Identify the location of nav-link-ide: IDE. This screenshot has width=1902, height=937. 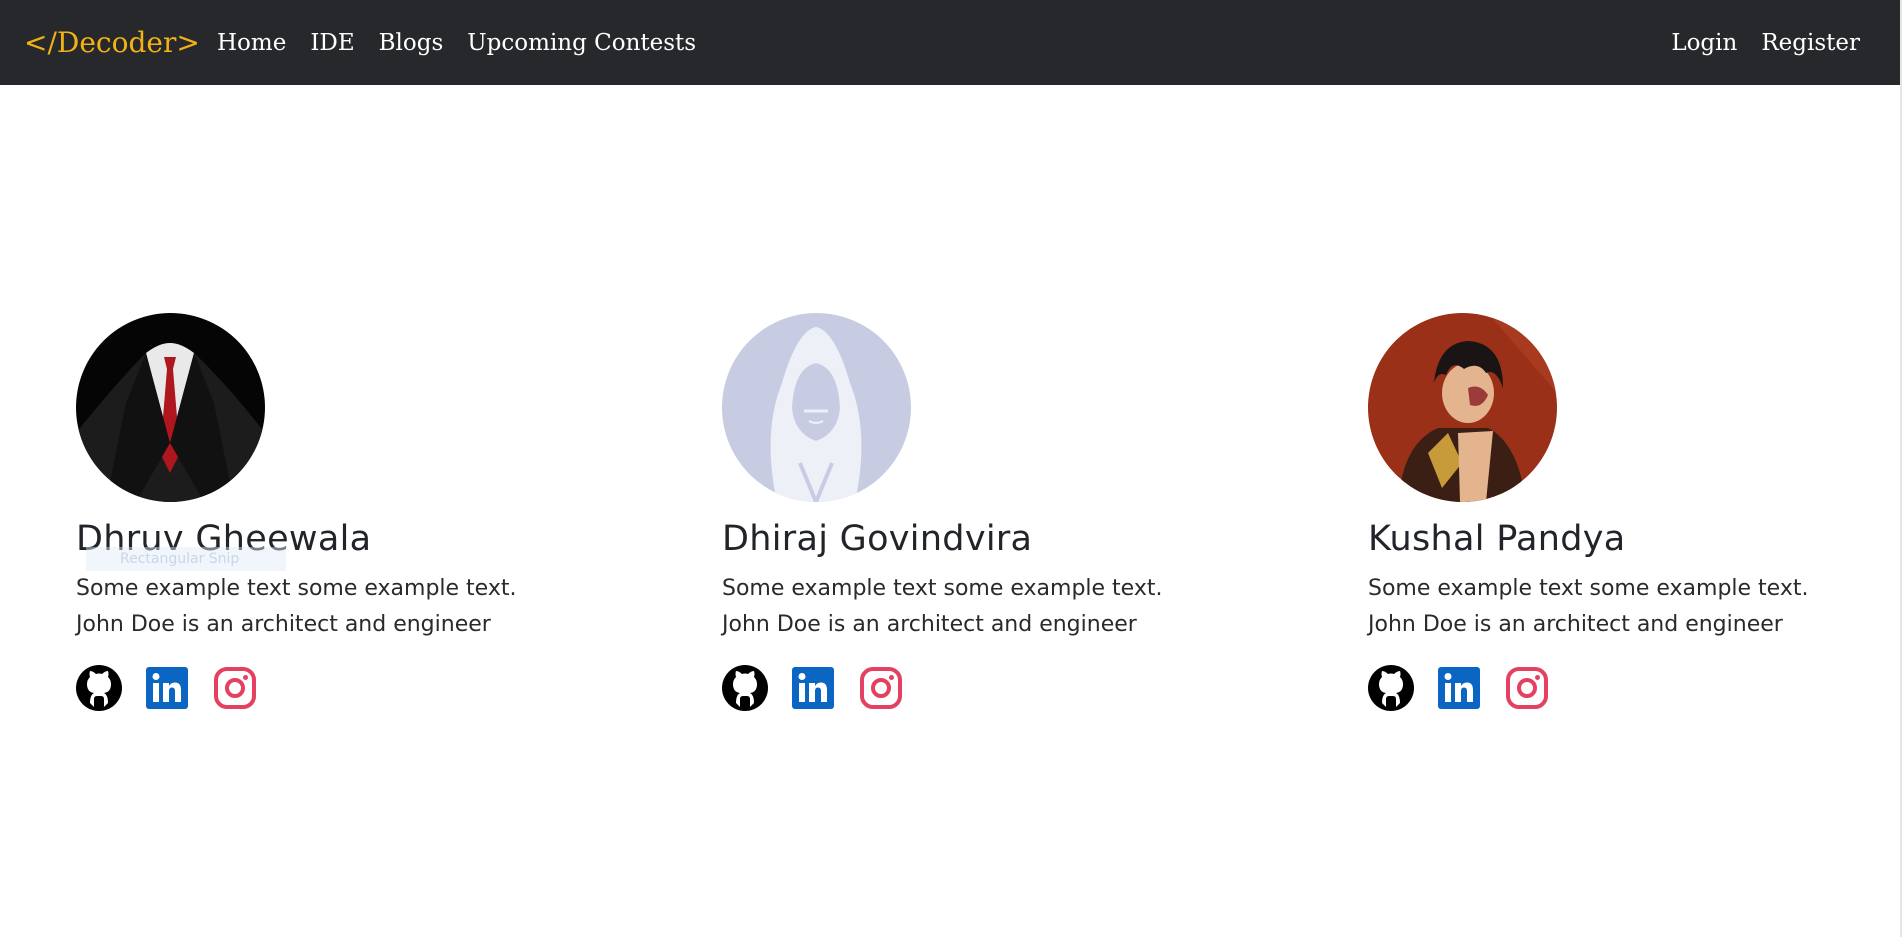
(332, 43).